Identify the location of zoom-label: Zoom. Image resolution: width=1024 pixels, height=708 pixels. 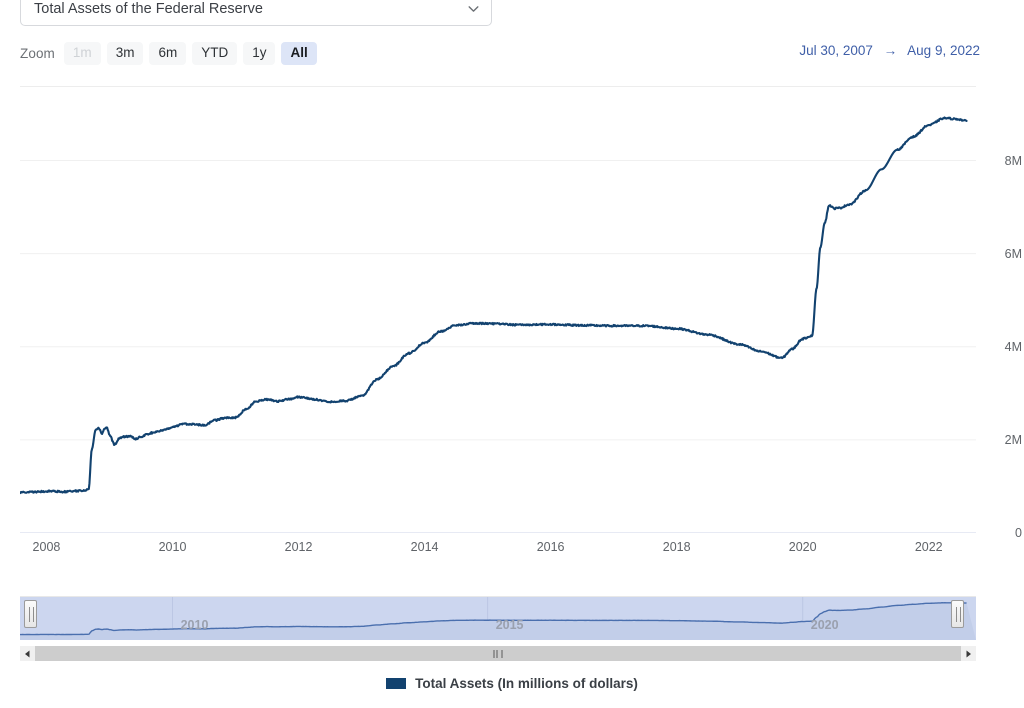
(37, 54).